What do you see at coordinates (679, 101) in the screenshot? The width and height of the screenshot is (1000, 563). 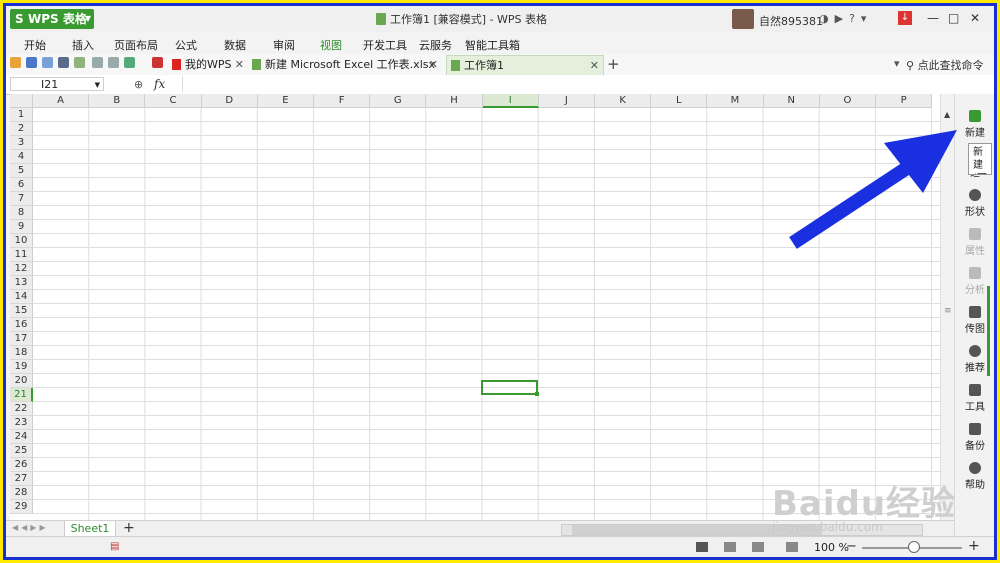 I see `column-header-l: L` at bounding box center [679, 101].